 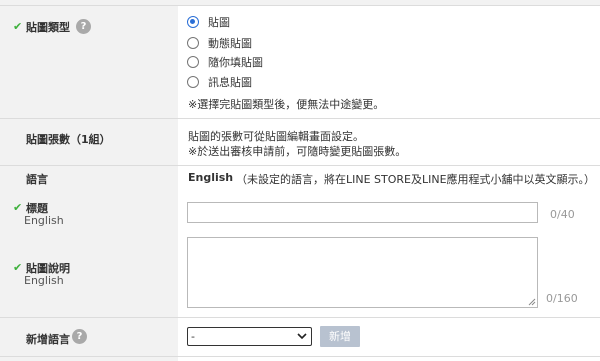 What do you see at coordinates (297, 151) in the screenshot?
I see `sticker-count-note: ※於送出審核申請前，可隨時變更貼圖張數。` at bounding box center [297, 151].